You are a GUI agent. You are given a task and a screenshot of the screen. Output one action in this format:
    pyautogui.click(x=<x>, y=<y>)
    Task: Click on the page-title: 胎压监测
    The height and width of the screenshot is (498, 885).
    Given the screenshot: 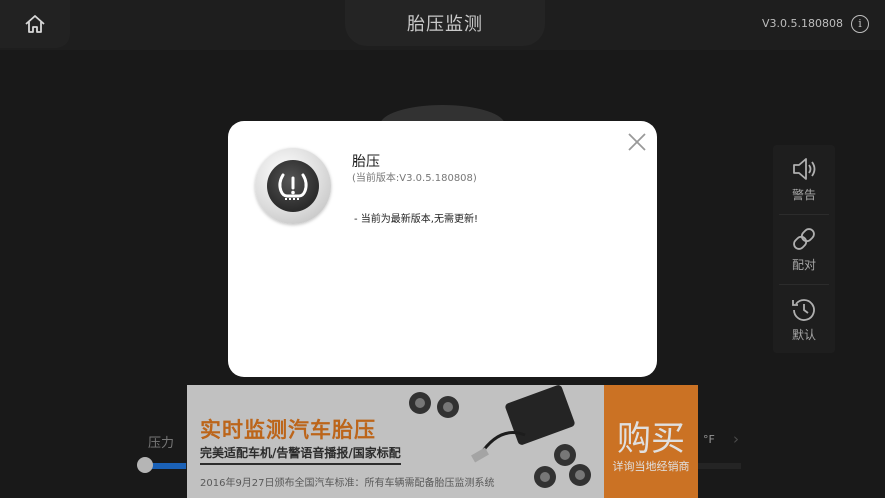 What is the action you would take?
    pyautogui.click(x=445, y=24)
    